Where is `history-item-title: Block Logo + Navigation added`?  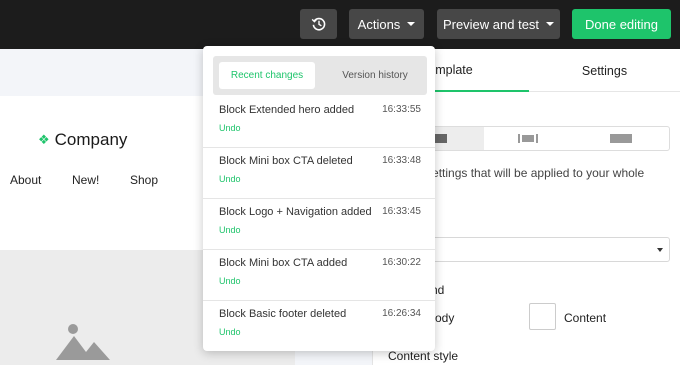 history-item-title: Block Logo + Navigation added is located at coordinates (295, 212).